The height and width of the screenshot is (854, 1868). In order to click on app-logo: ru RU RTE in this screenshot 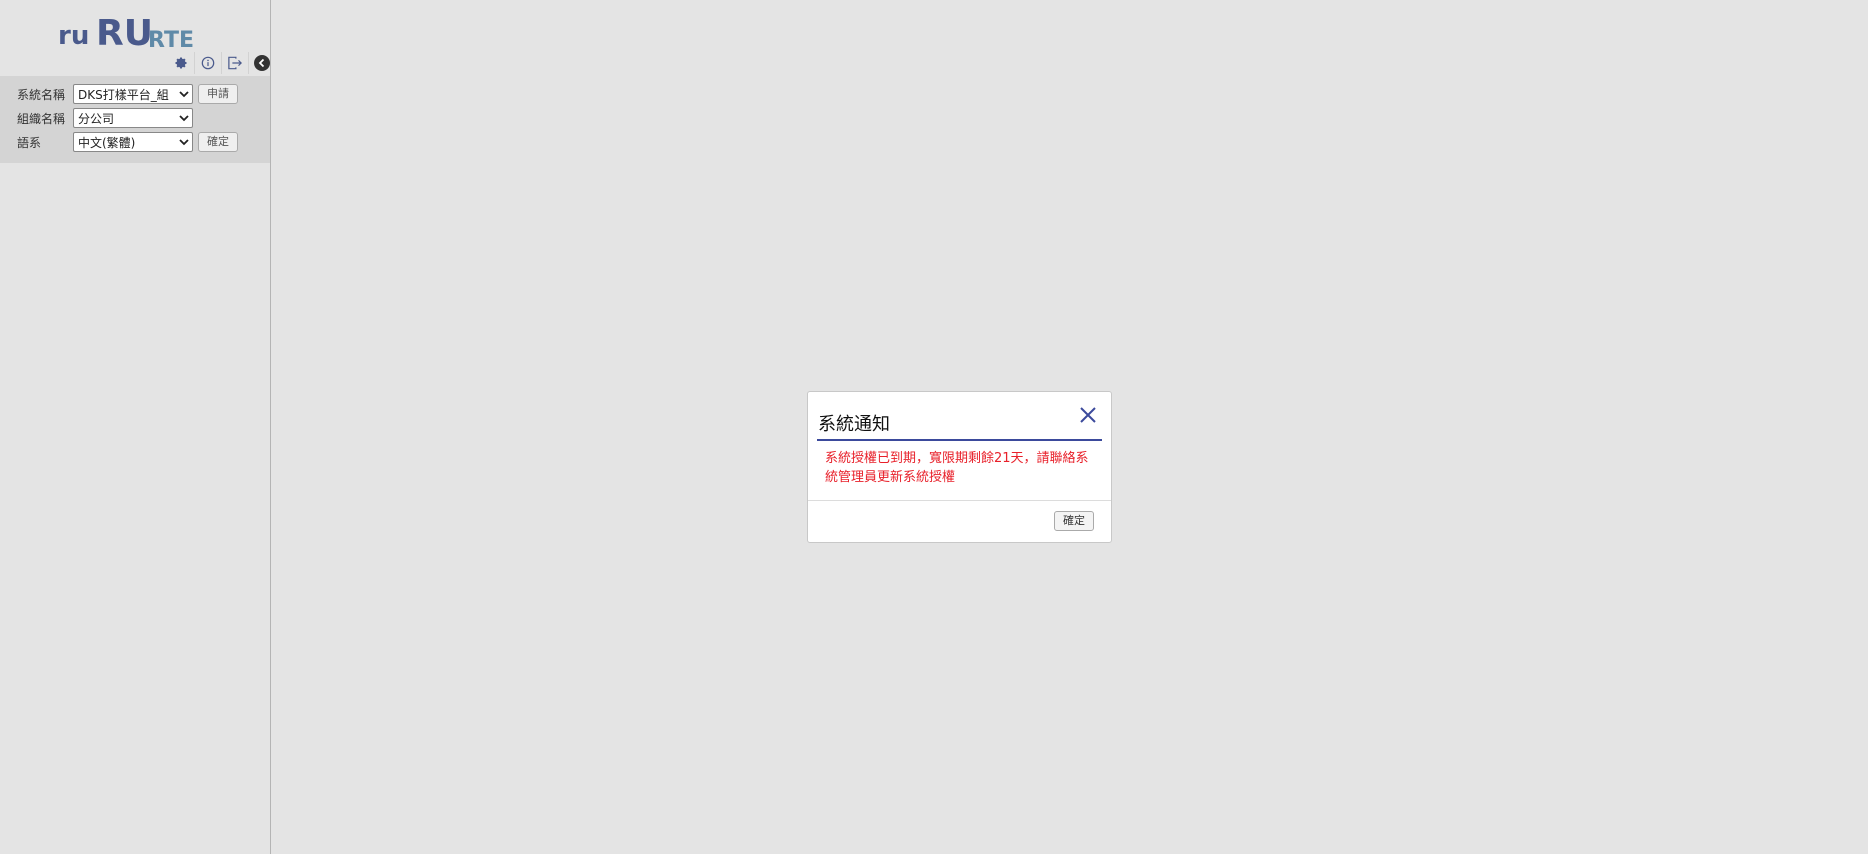, I will do `click(126, 31)`.